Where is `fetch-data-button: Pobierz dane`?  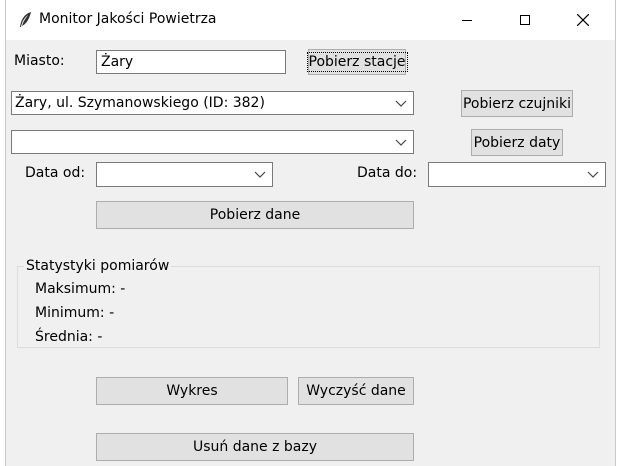 fetch-data-button: Pobierz dane is located at coordinates (255, 215).